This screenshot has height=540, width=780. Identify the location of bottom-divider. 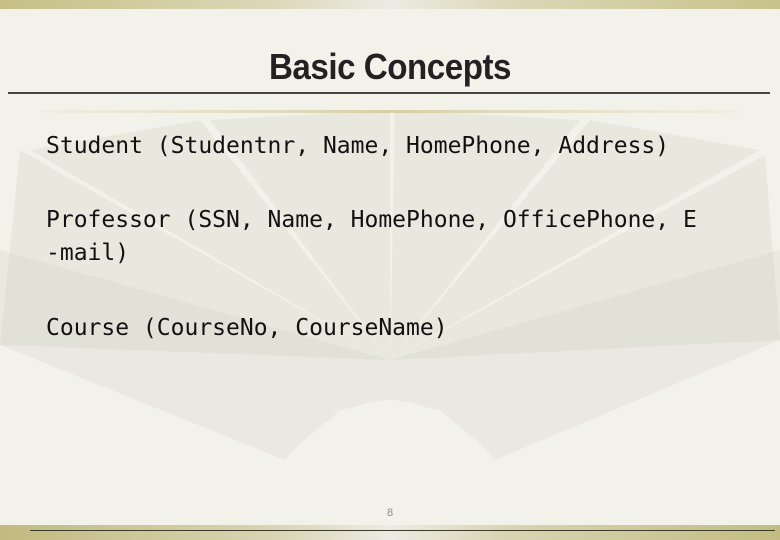
(402, 530).